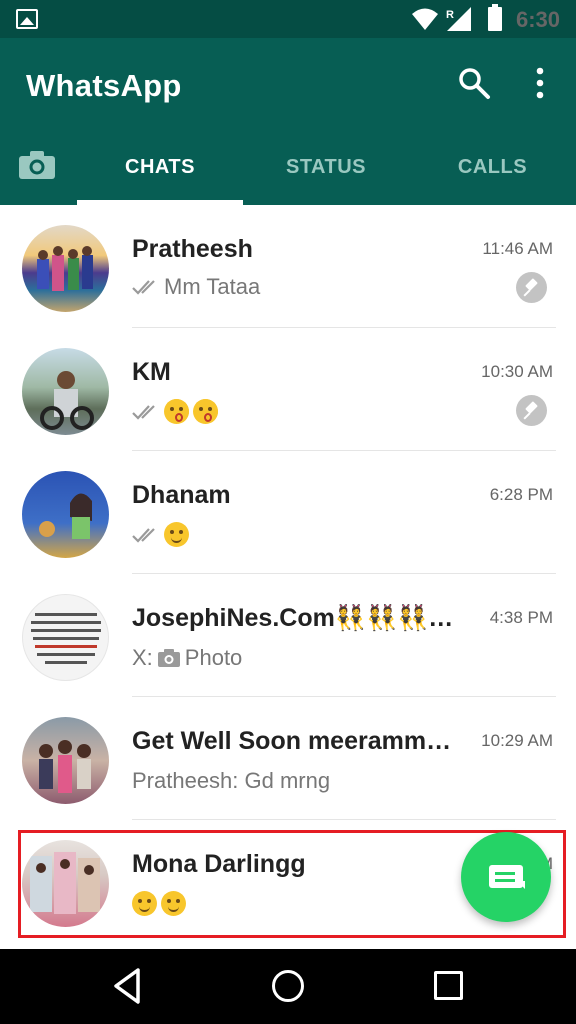  What do you see at coordinates (151, 372) in the screenshot?
I see `chat-name: KM` at bounding box center [151, 372].